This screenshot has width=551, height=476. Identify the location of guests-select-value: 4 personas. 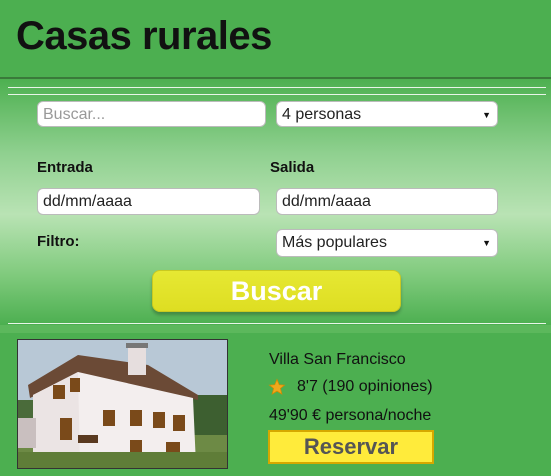
(322, 114).